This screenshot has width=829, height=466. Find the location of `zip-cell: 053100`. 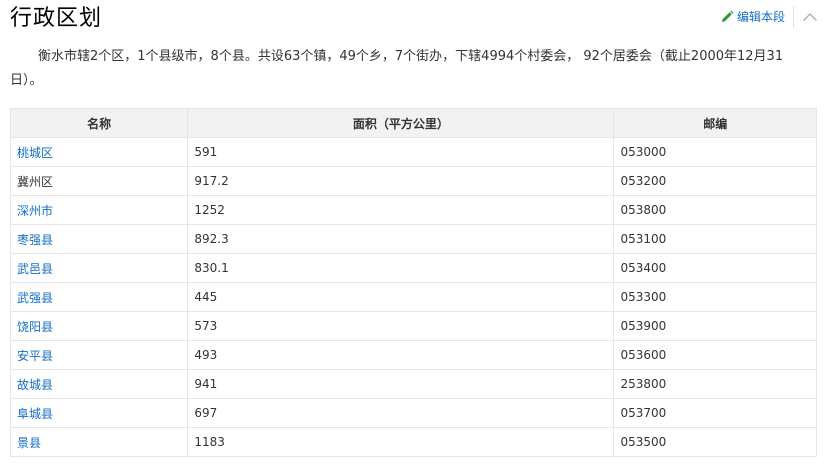

zip-cell: 053100 is located at coordinates (715, 239).